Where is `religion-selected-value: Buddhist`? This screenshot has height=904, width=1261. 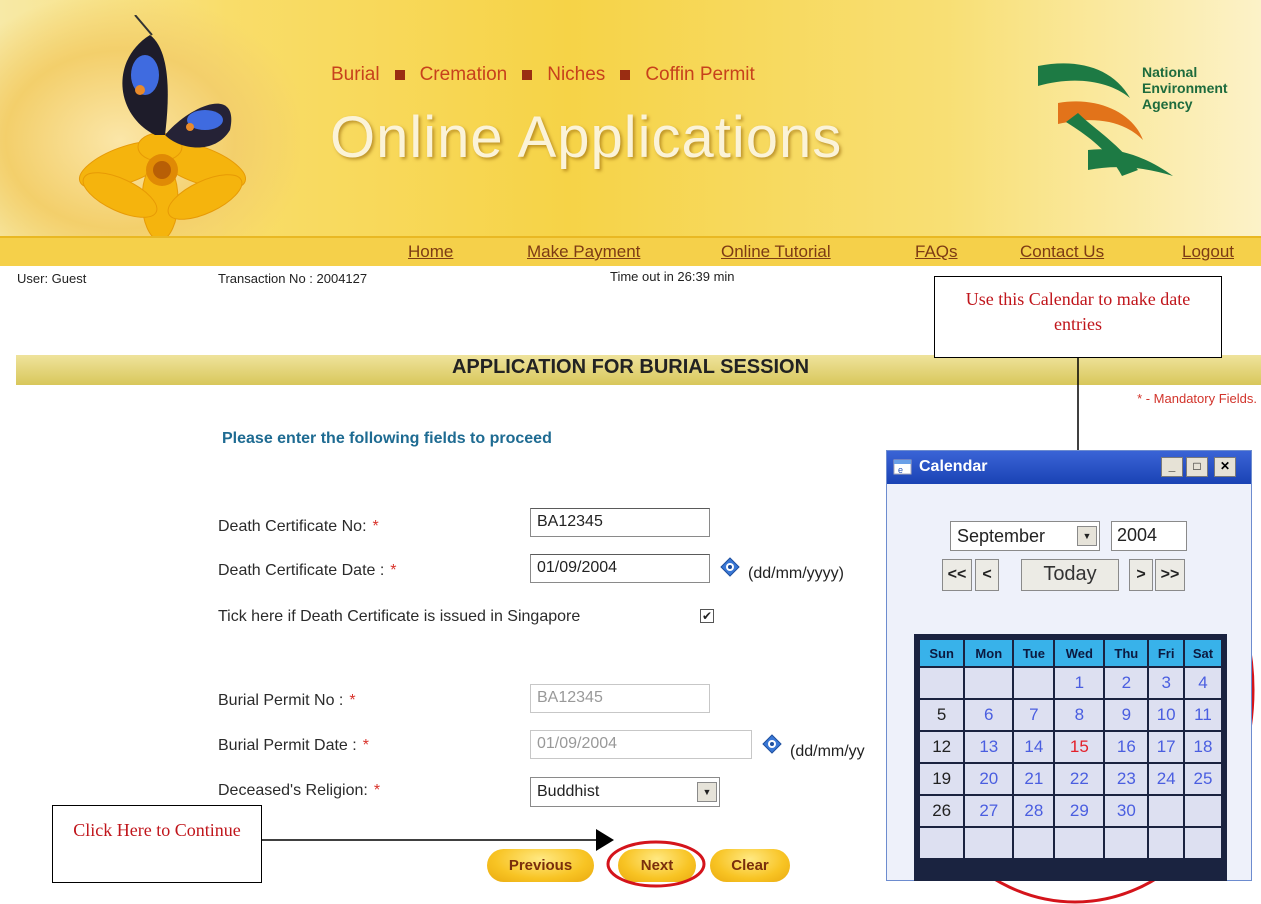 religion-selected-value: Buddhist is located at coordinates (568, 791).